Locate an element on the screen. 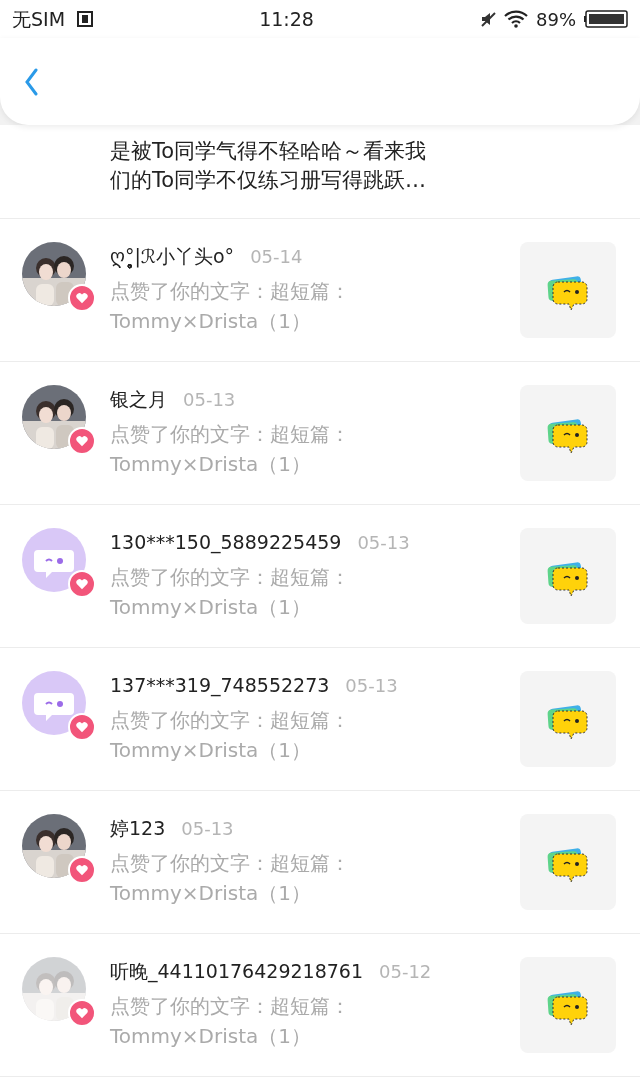  clock: 11:28 is located at coordinates (286, 19).